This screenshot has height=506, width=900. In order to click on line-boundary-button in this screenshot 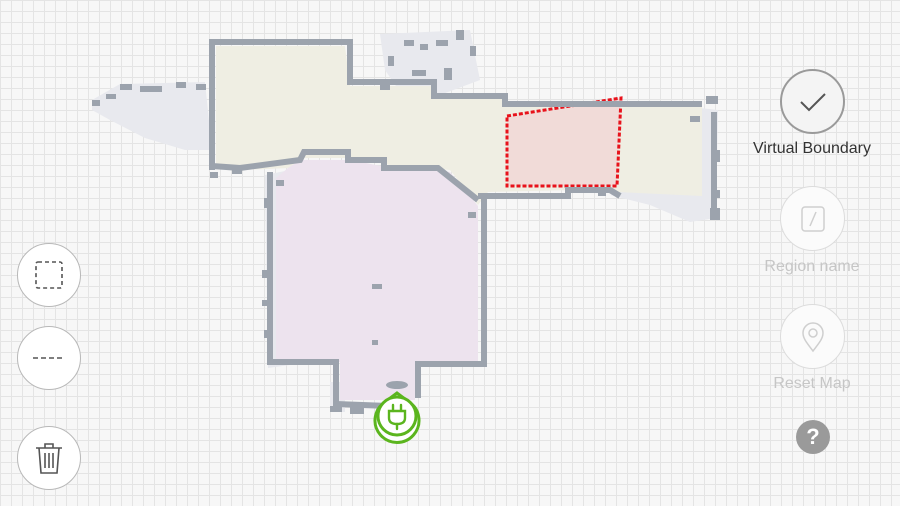, I will do `click(49, 358)`.